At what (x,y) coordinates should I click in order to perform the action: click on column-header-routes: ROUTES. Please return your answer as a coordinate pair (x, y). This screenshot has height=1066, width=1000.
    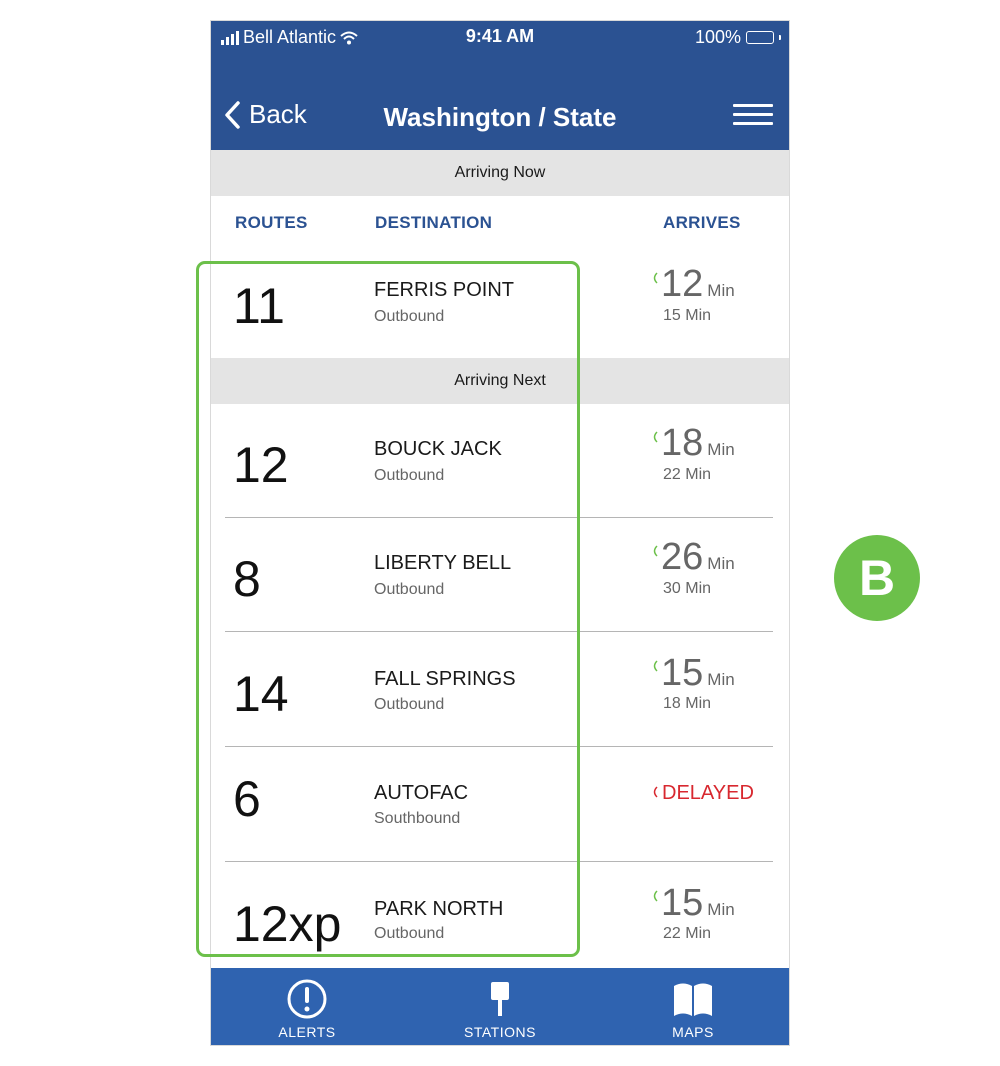
    Looking at the image, I should click on (271, 222).